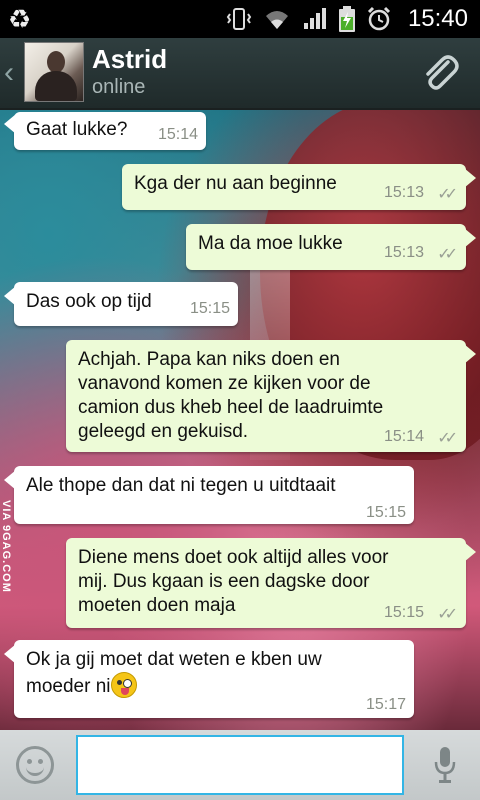 The image size is (480, 800). Describe the element at coordinates (89, 301) in the screenshot. I see `message-text: Das ook op tijd` at that location.